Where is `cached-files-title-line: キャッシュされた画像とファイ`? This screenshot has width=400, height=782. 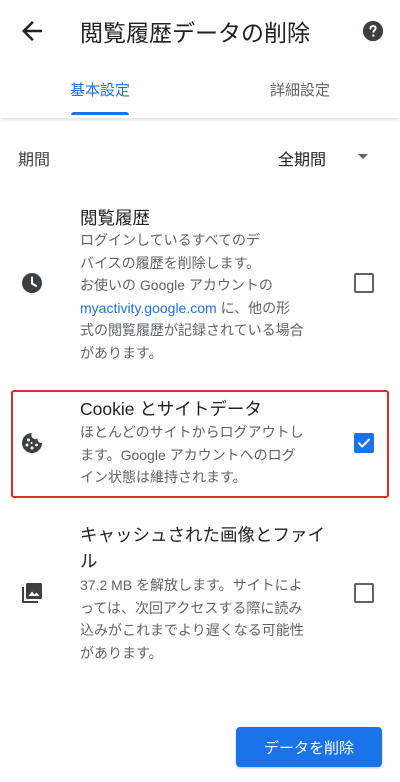 cached-files-title-line: キャッシュされた画像とファイ is located at coordinates (202, 535).